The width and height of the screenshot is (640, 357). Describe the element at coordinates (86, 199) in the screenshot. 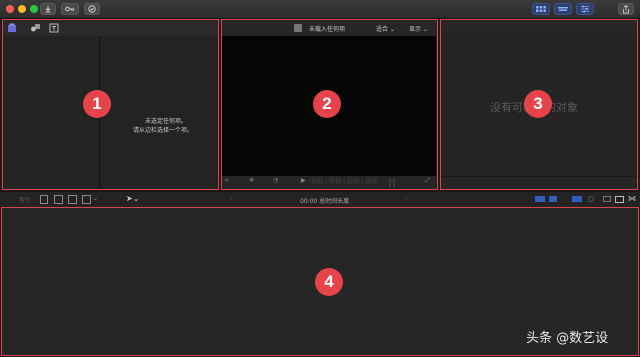

I see `overwrite-clip-icon` at that location.